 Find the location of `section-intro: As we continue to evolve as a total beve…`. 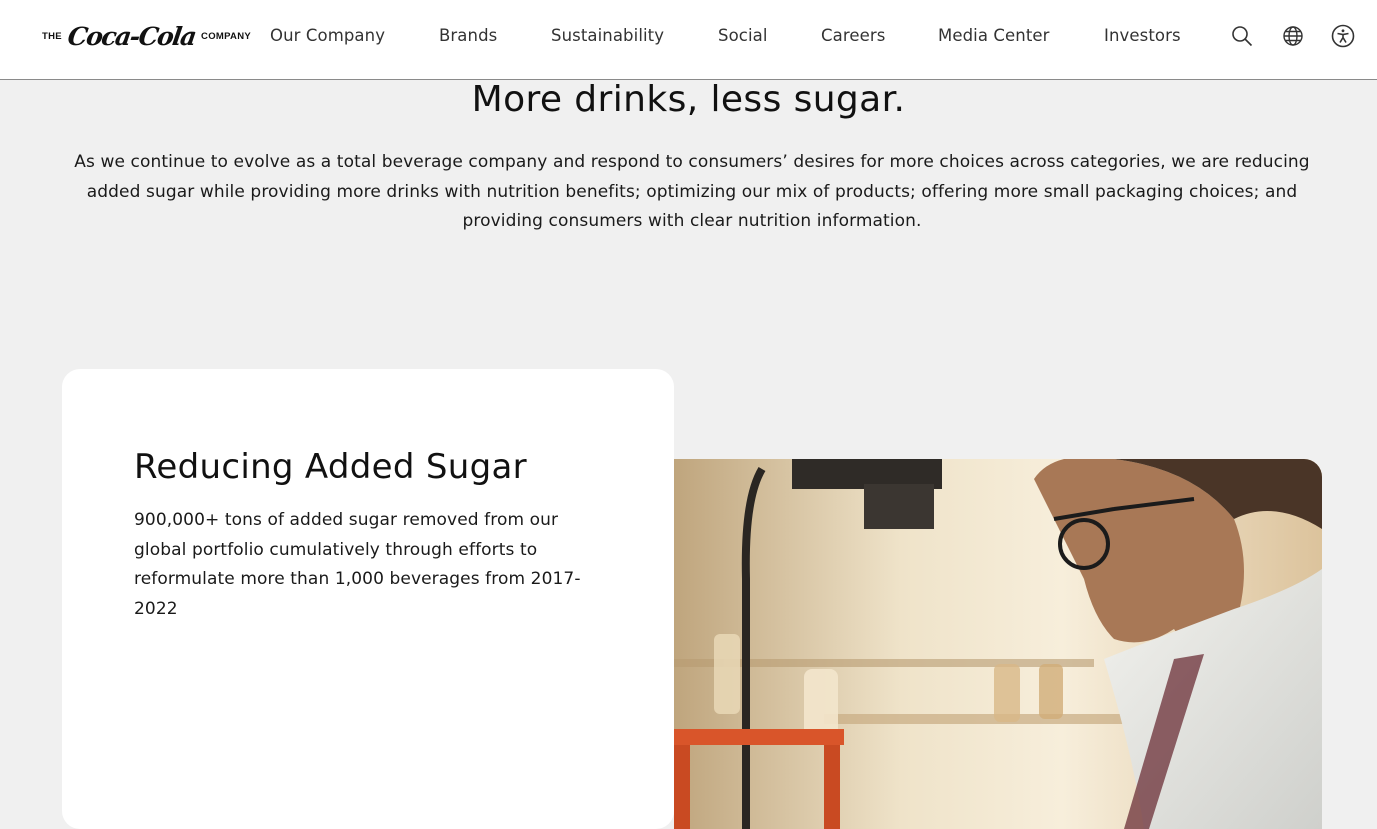

section-intro: As we continue to evolve as a total beve… is located at coordinates (692, 191).